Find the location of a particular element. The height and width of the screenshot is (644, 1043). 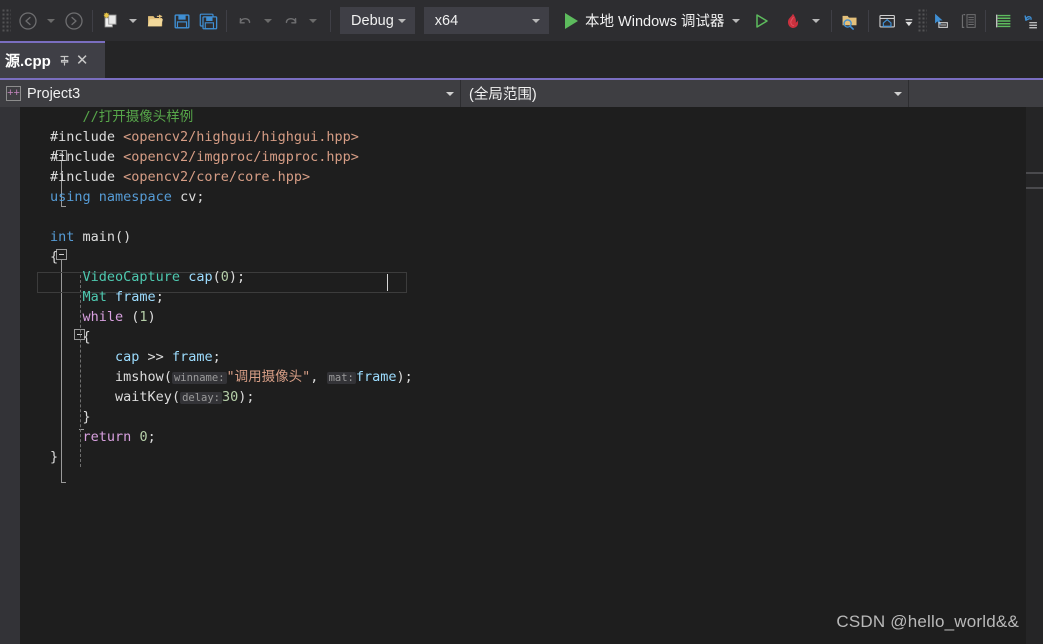

code-token: Mat is located at coordinates (94, 297).